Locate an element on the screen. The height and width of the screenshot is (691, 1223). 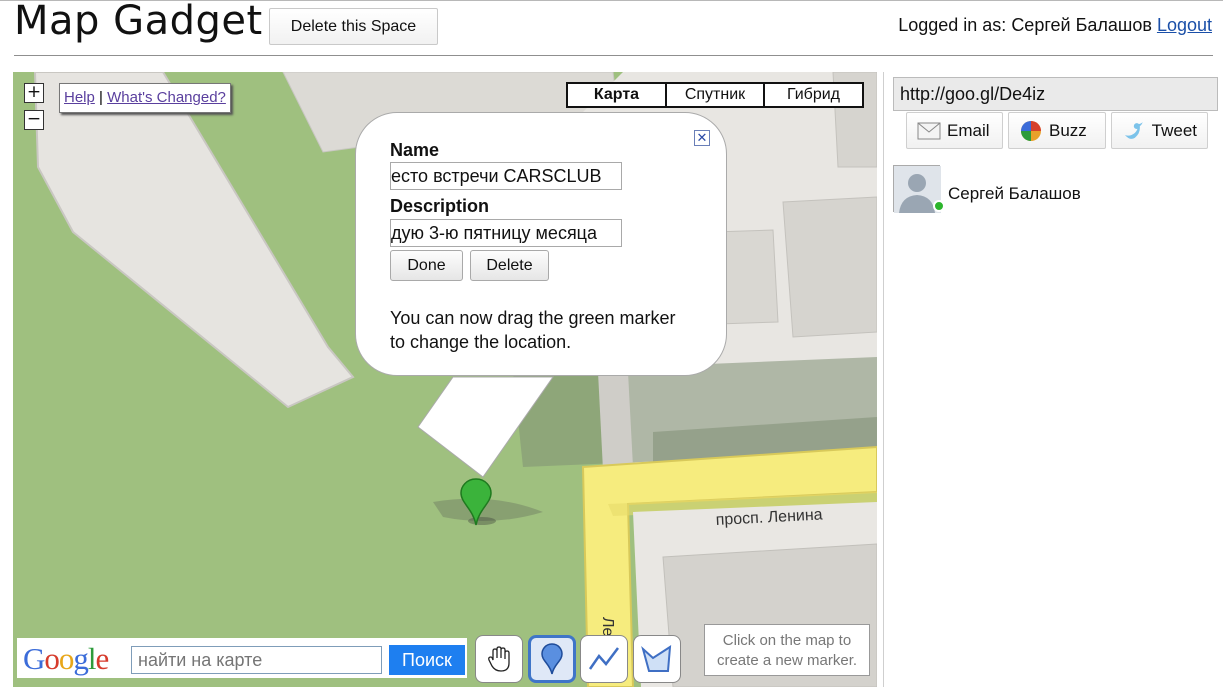
map-search-button: Поиск is located at coordinates (427, 660).